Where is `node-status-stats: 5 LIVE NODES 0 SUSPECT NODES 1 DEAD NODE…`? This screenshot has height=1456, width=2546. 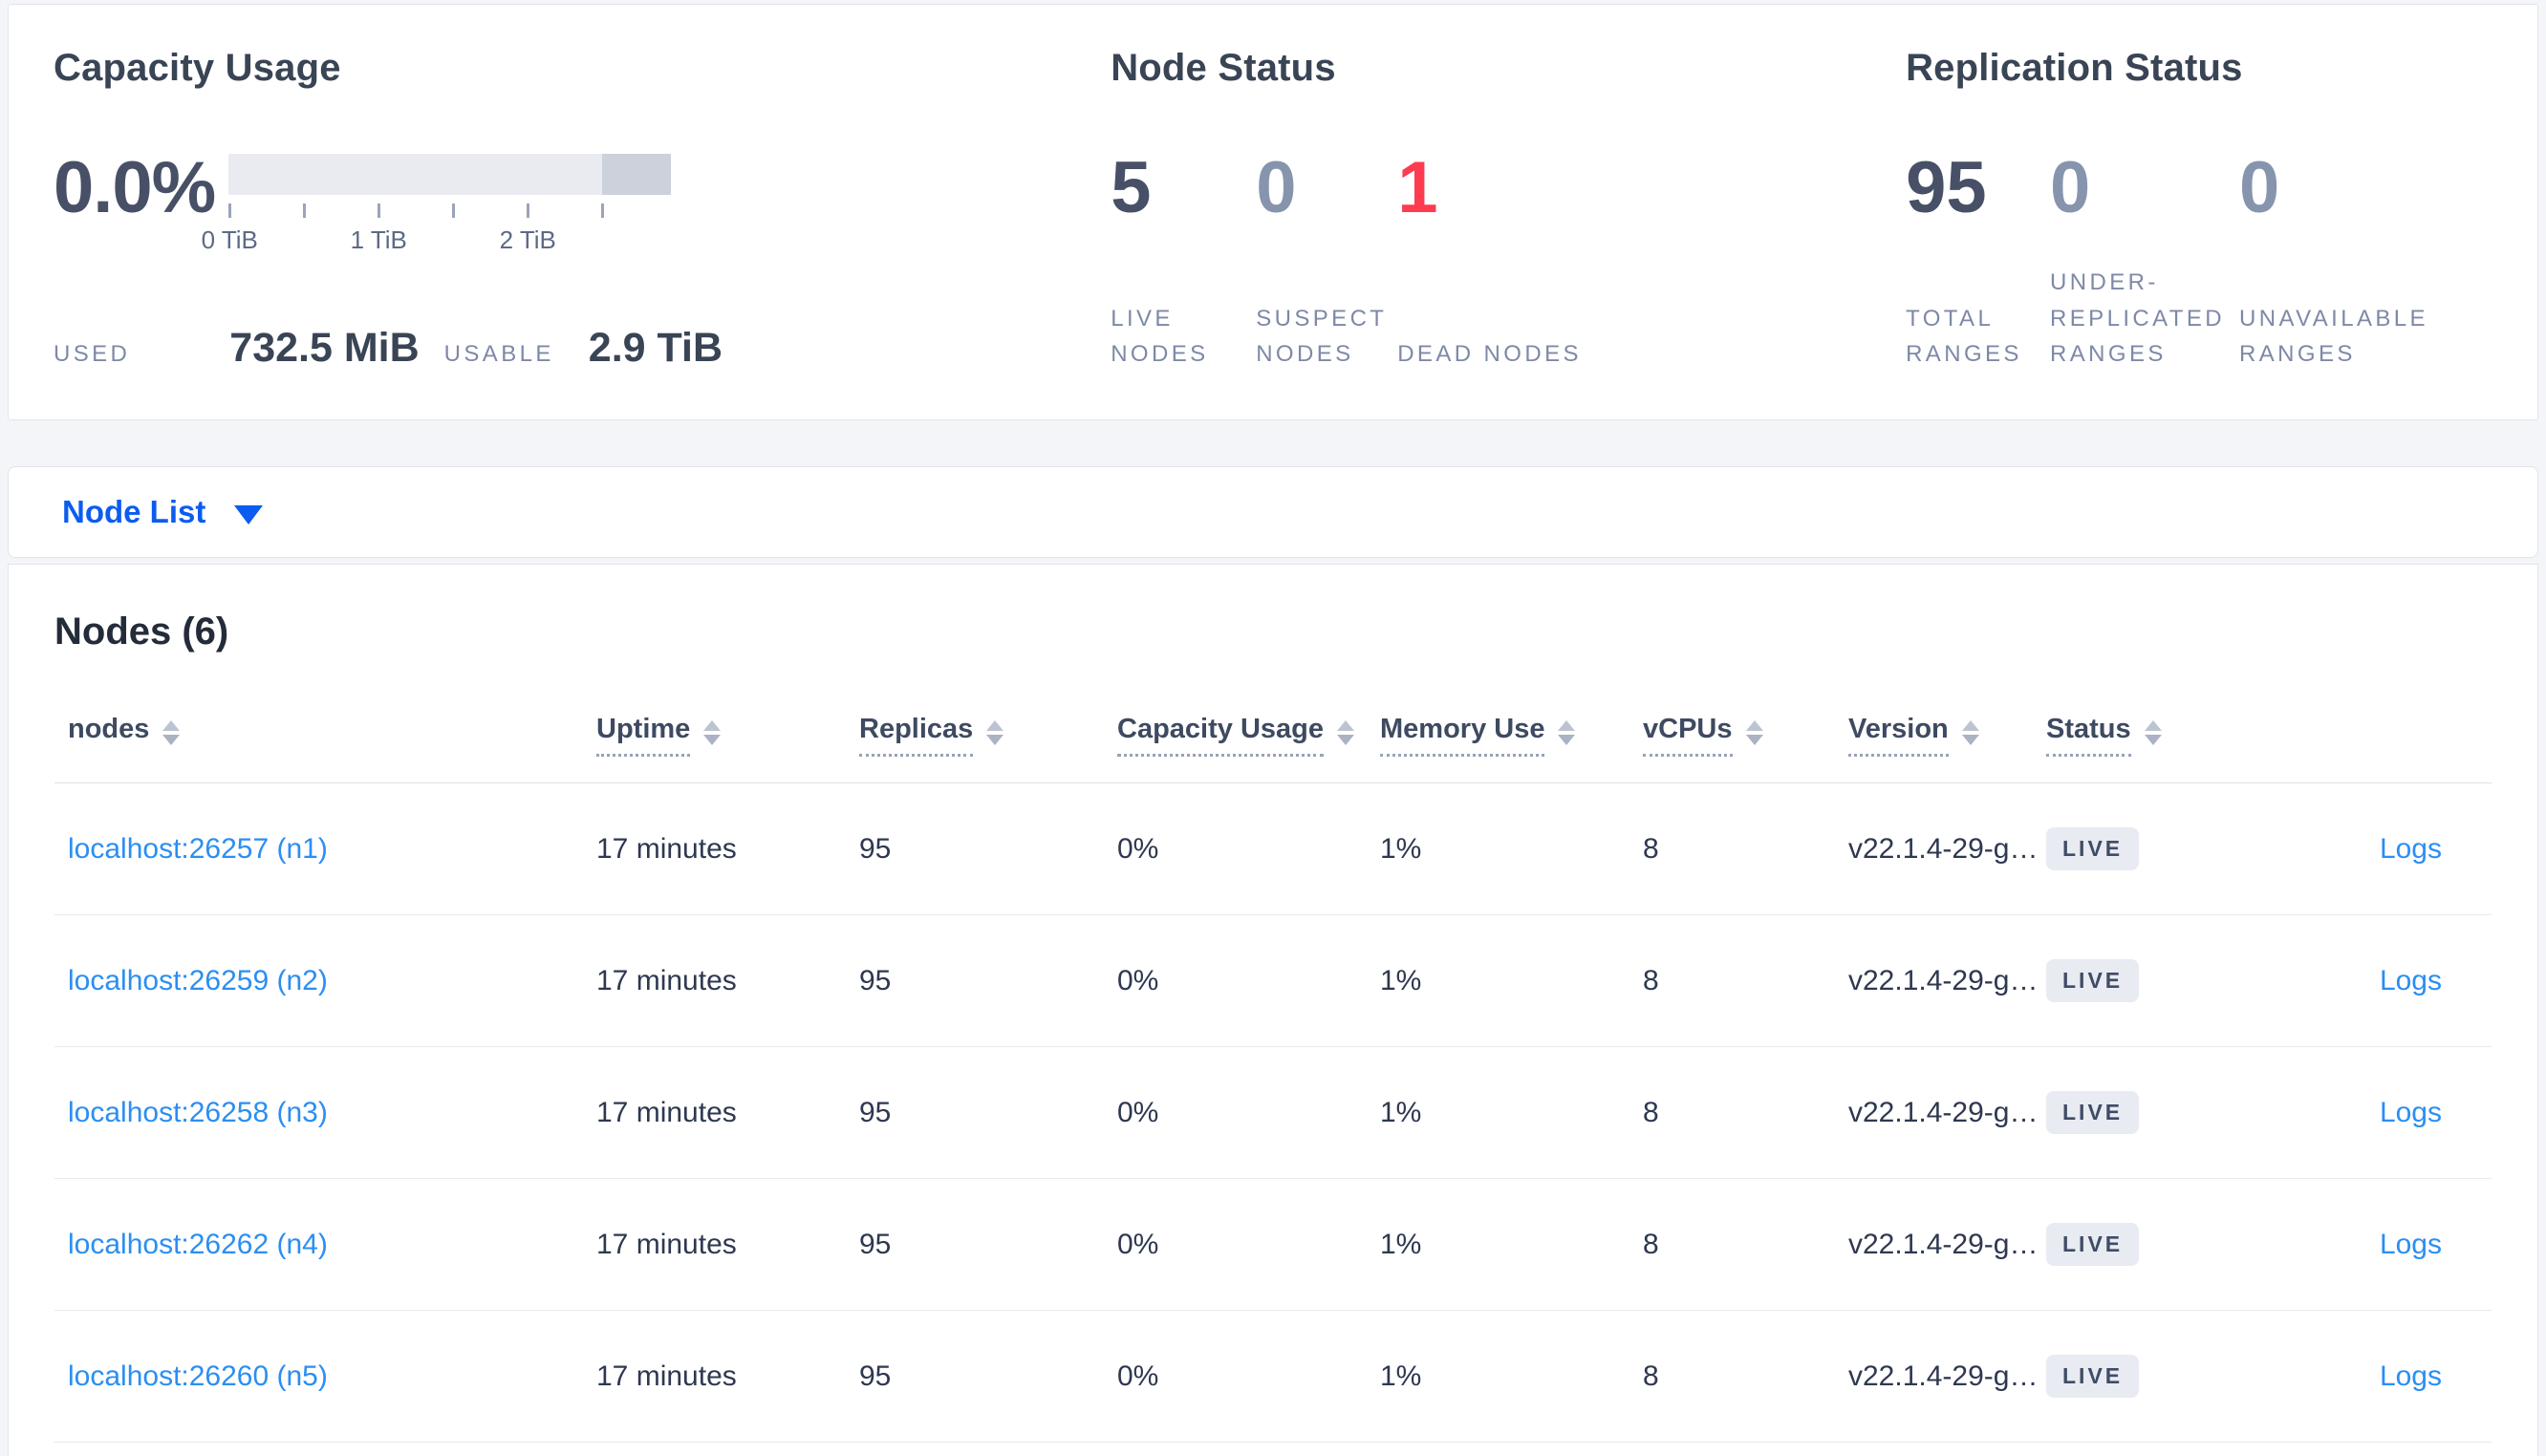
node-status-stats: 5 LIVE NODES 0 SUSPECT NODES 1 DEAD NODE… is located at coordinates (1508, 262).